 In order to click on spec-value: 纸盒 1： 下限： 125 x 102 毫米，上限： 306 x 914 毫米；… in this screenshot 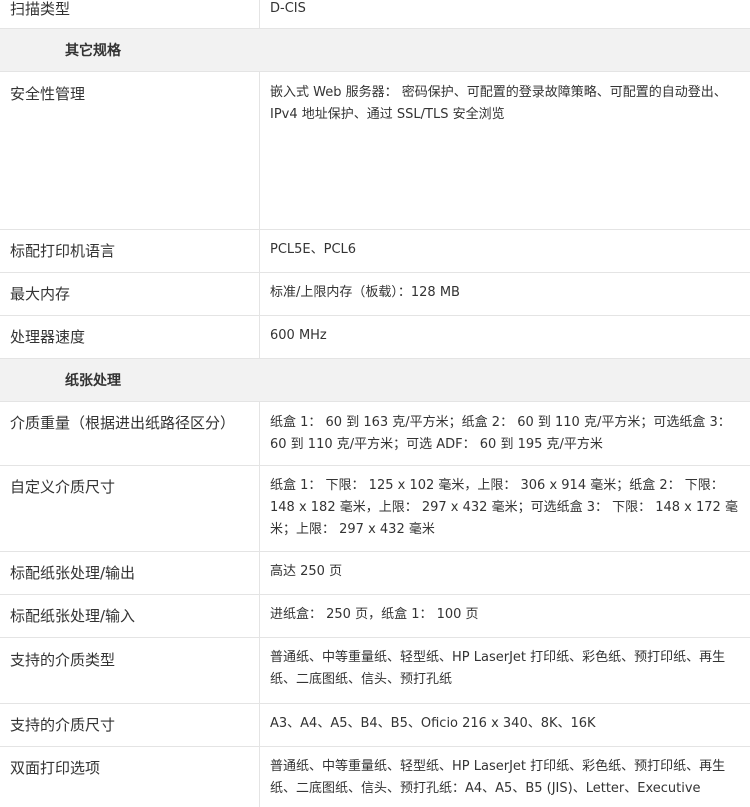, I will do `click(504, 507)`.